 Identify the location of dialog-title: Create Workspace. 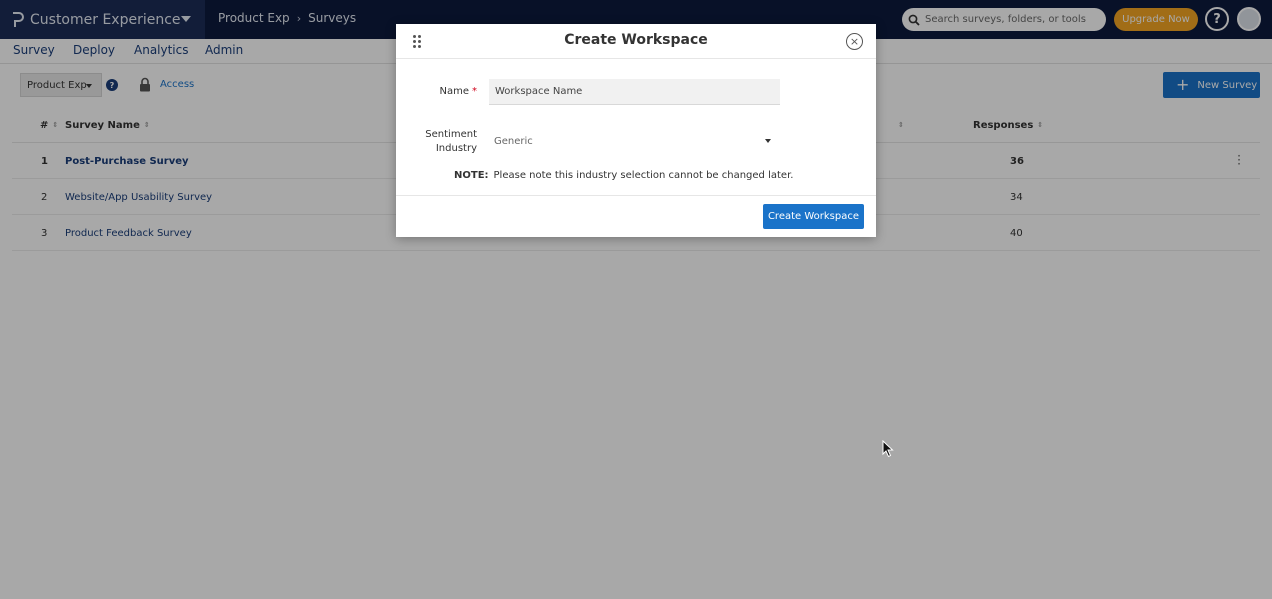
(636, 40).